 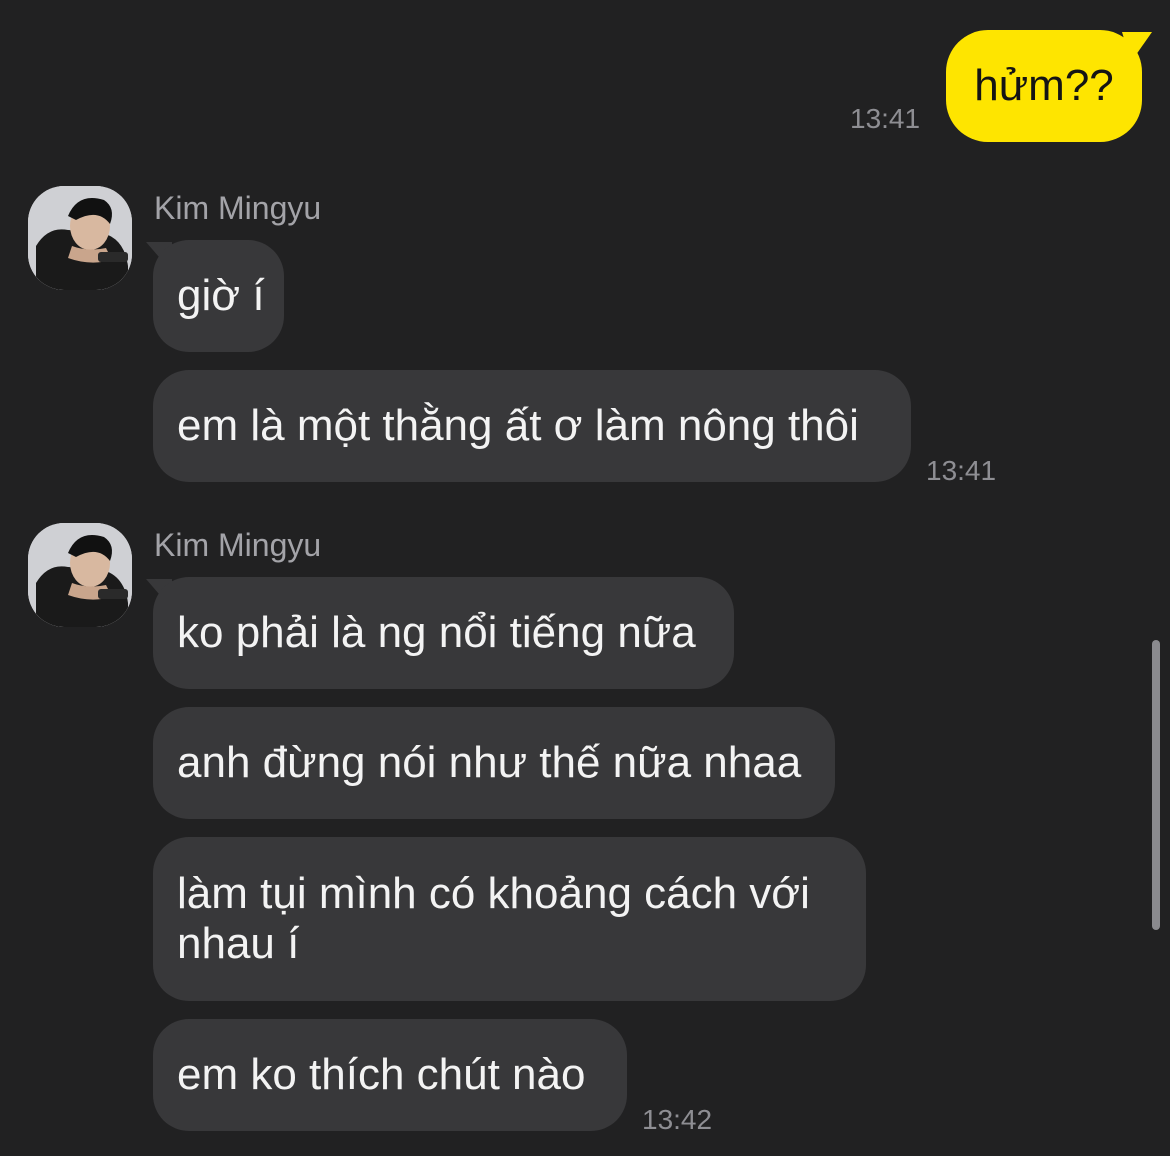 I want to click on incoming-message-bubble: em là một thằng ất ơ làm nông thôi, so click(x=532, y=426).